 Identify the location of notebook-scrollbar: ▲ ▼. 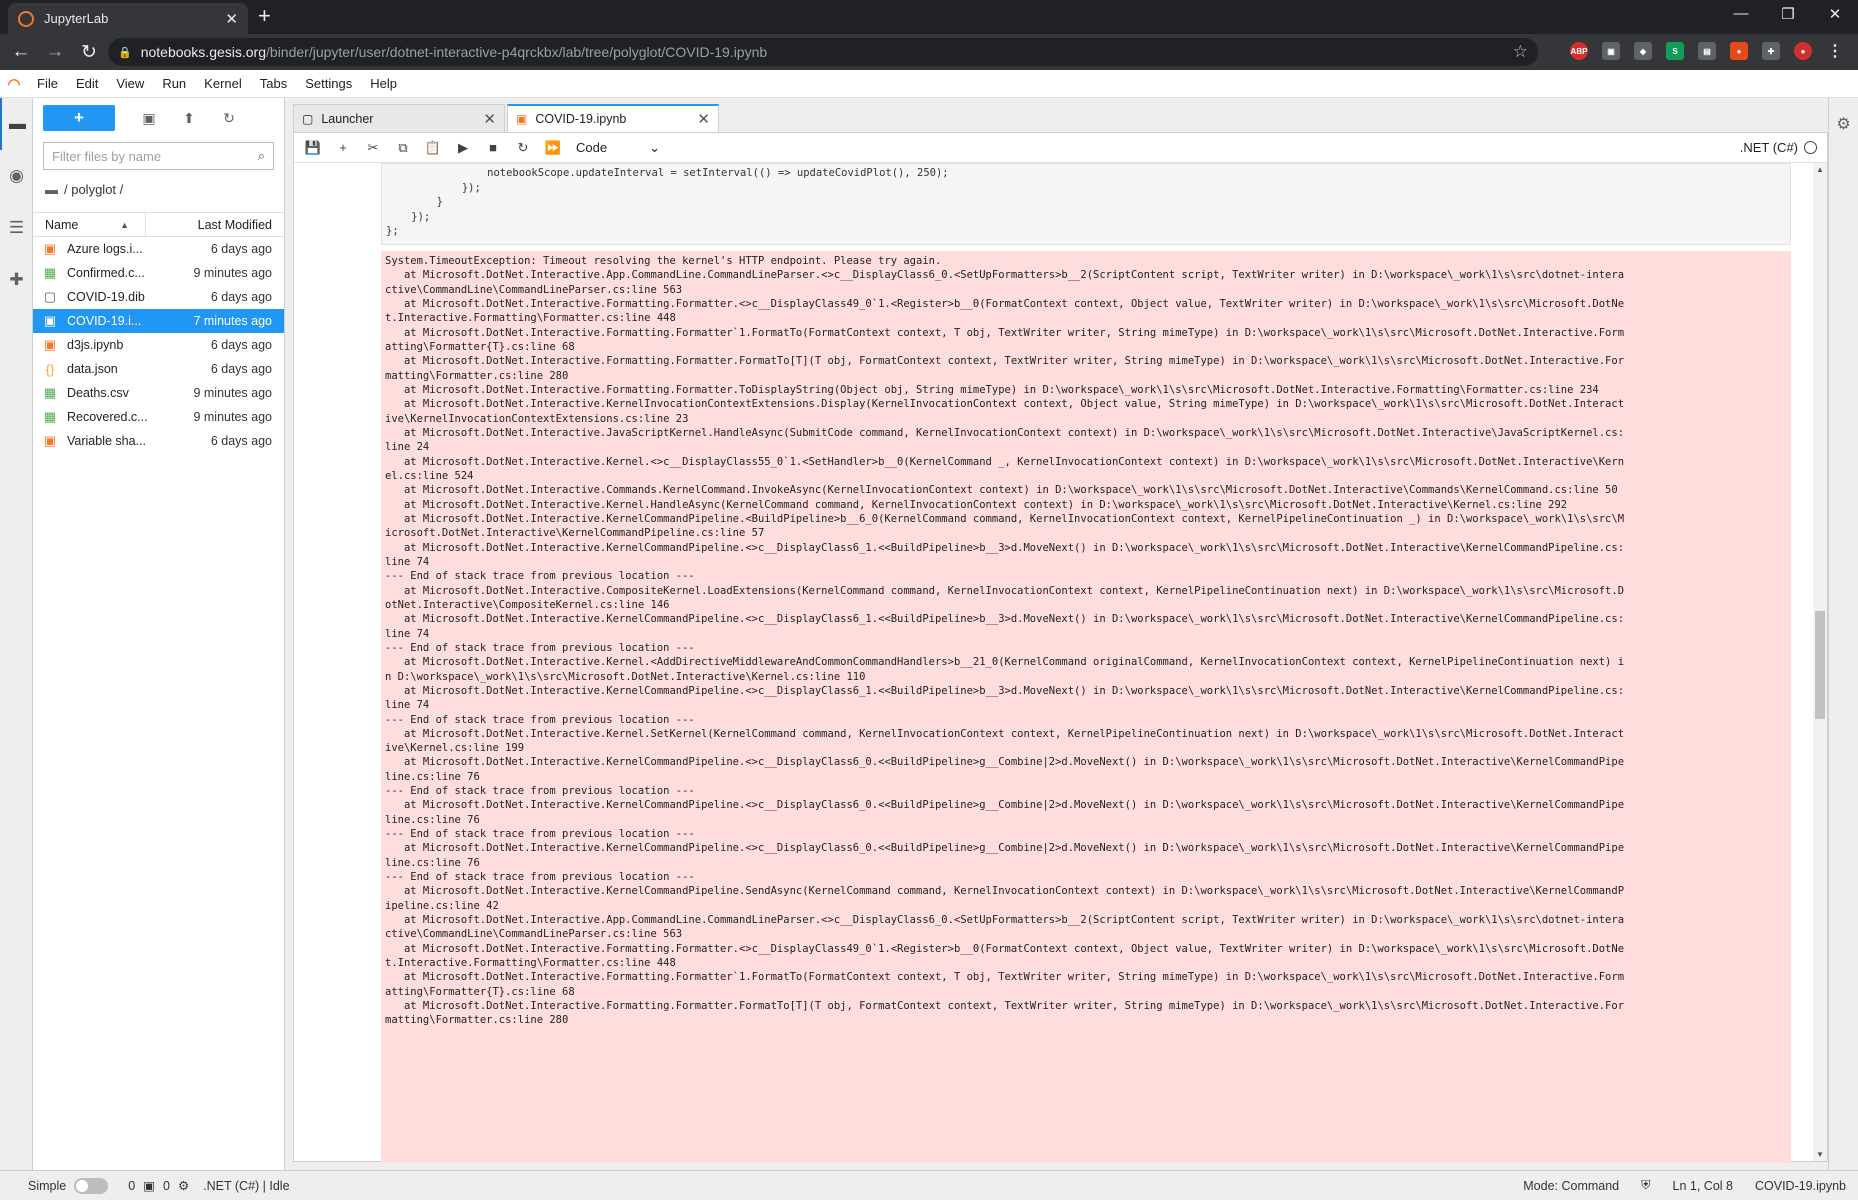
(1820, 662).